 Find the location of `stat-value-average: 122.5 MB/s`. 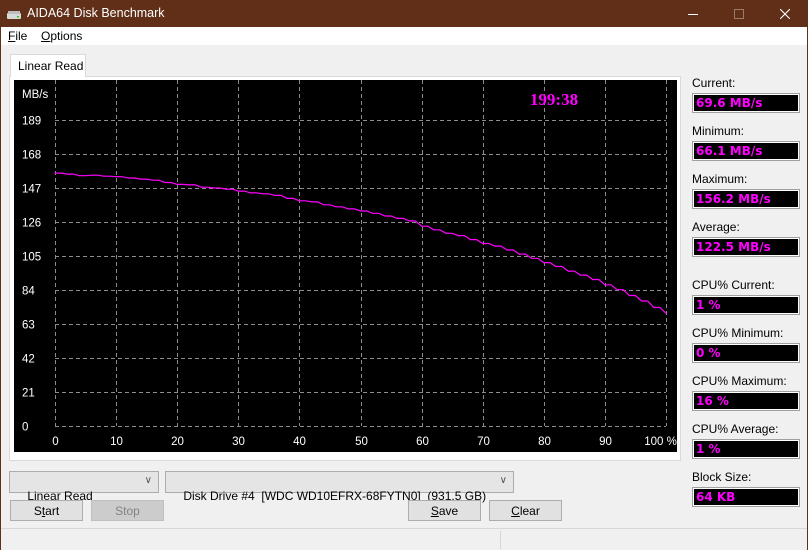

stat-value-average: 122.5 MB/s is located at coordinates (746, 247).